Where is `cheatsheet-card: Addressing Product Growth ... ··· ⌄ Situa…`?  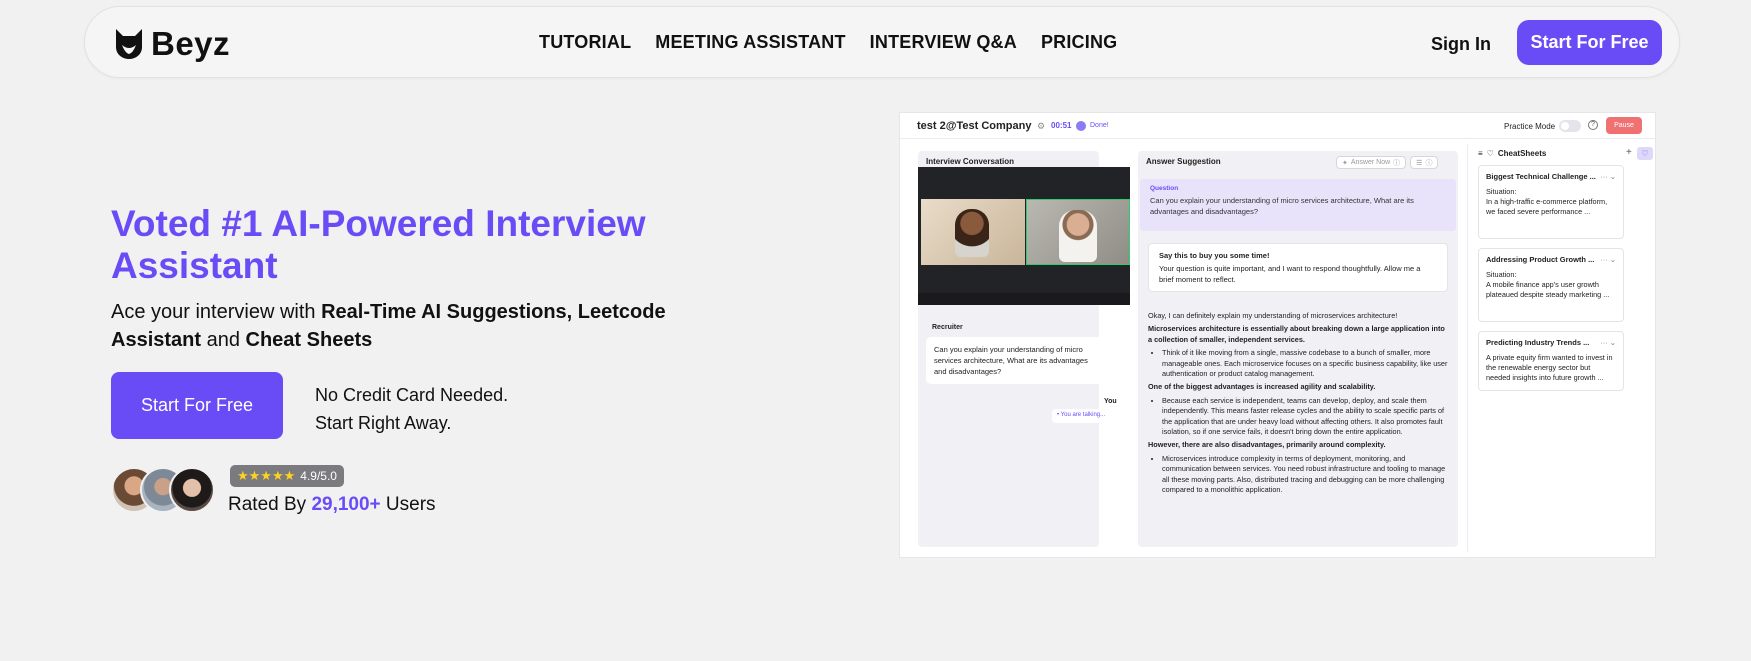 cheatsheet-card: Addressing Product Growth ... ··· ⌄ Situa… is located at coordinates (1551, 285).